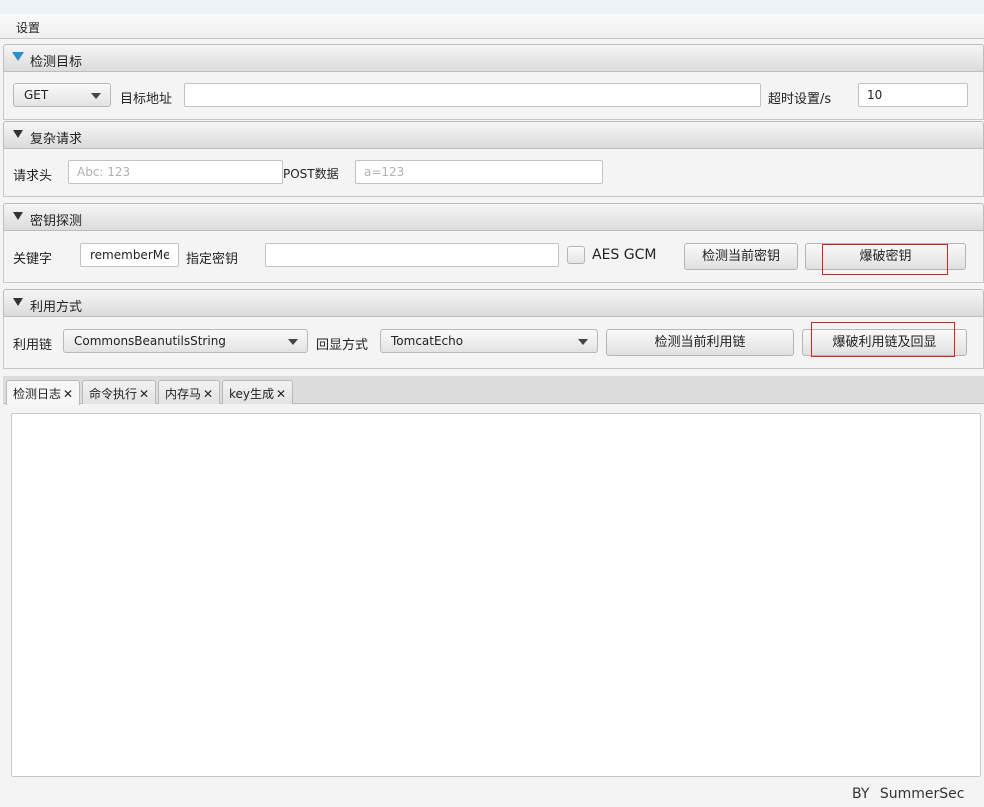 The height and width of the screenshot is (807, 984). I want to click on check-current-key-button: 检测当前密钥, so click(741, 256).